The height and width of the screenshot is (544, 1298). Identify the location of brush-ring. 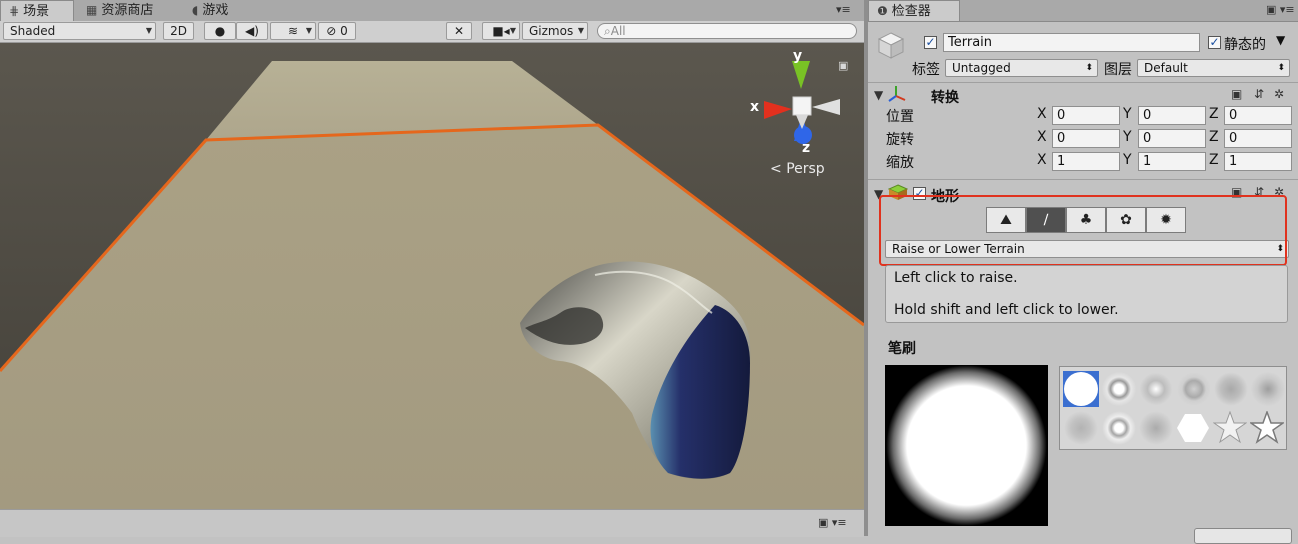
(1119, 389).